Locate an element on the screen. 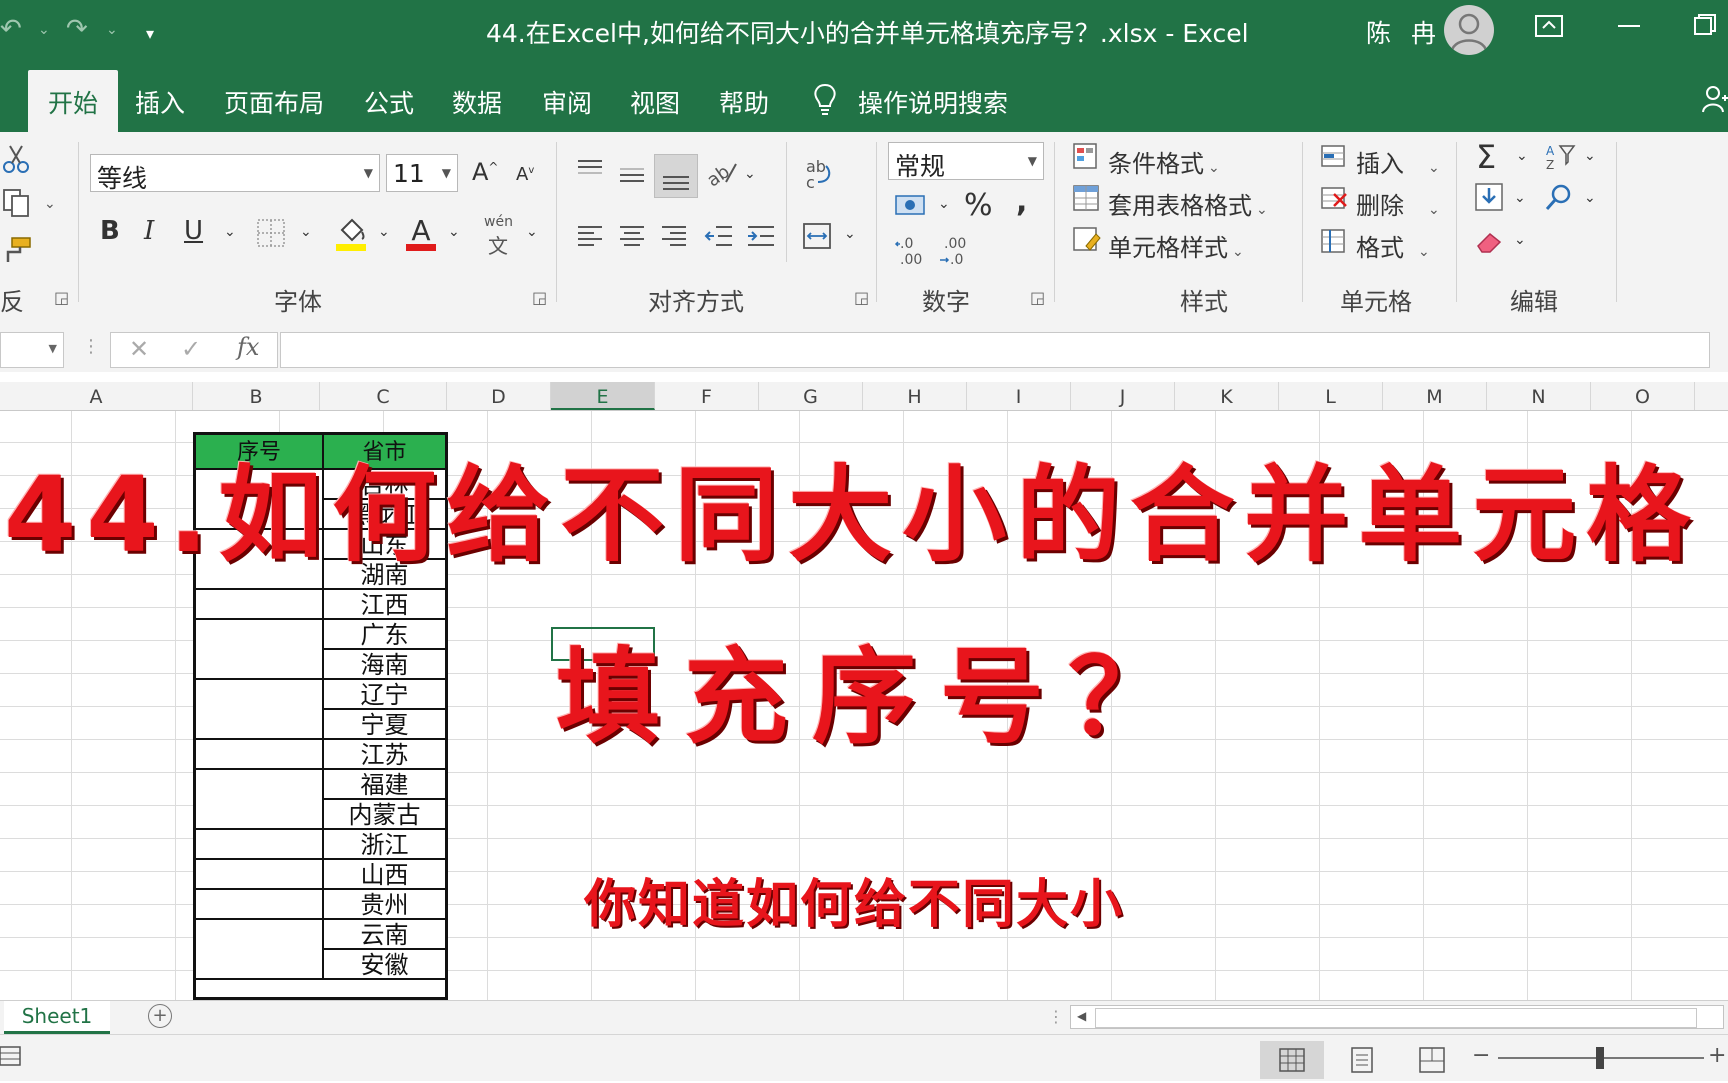 The image size is (1728, 1083). conditional-format-icon is located at coordinates (1087, 159).